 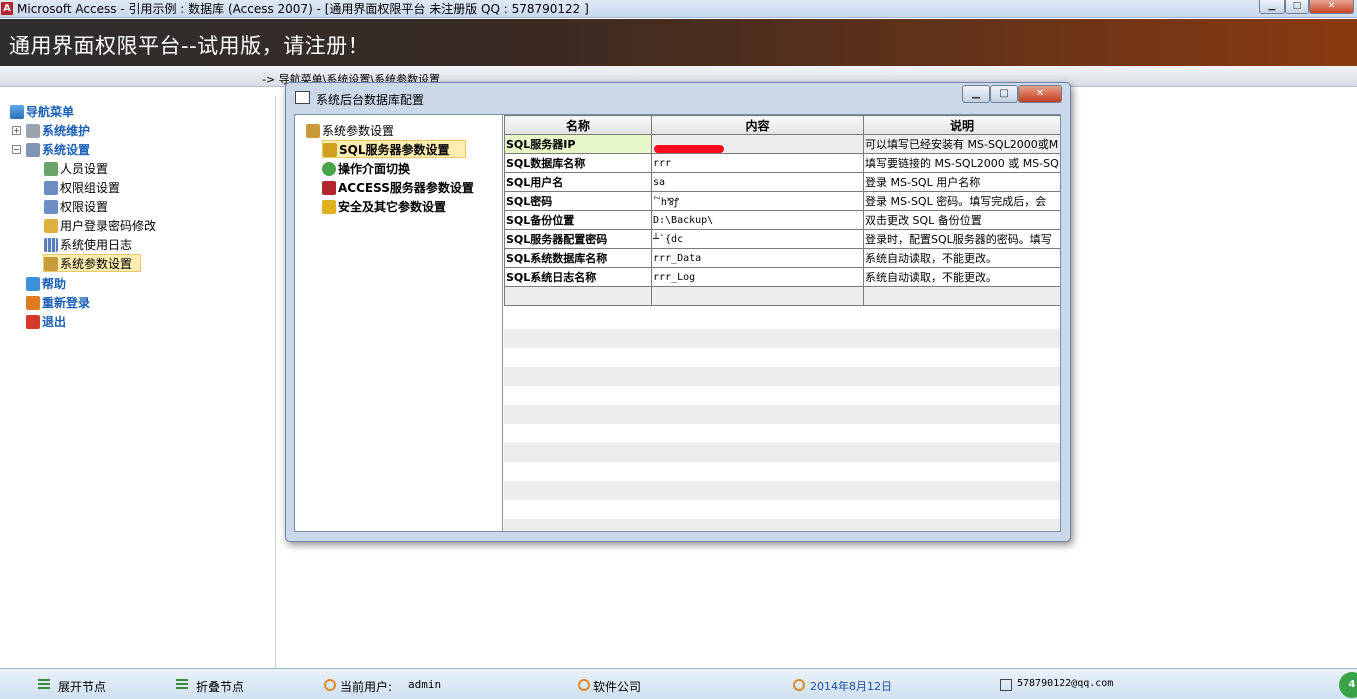 I want to click on column-header-value: 内容, so click(x=757, y=125).